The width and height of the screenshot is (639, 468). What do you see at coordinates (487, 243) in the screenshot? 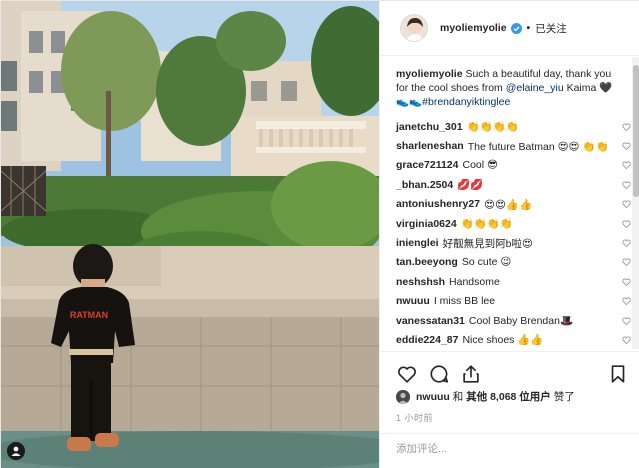
I see `comment-text: 好靓無見到阿b啦😍` at bounding box center [487, 243].